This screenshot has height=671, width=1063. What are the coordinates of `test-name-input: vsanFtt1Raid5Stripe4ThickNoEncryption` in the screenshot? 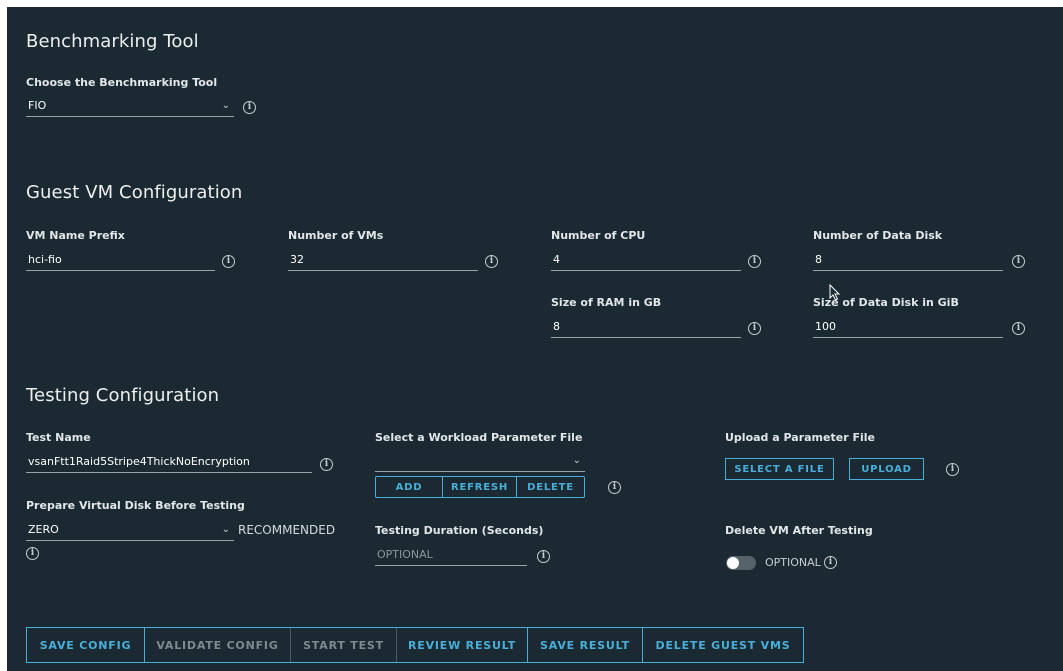 It's located at (169, 463).